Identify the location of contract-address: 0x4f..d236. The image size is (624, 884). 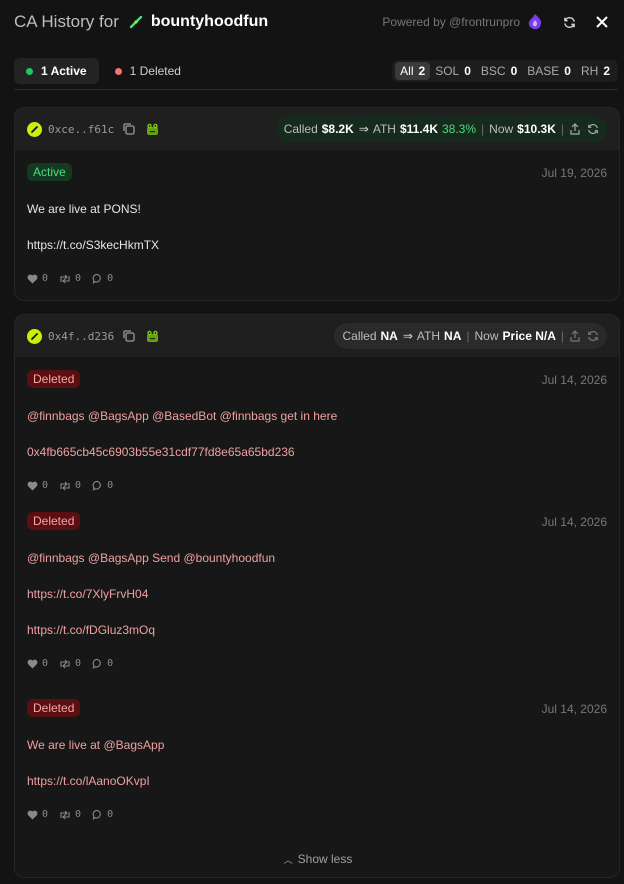
(81, 336).